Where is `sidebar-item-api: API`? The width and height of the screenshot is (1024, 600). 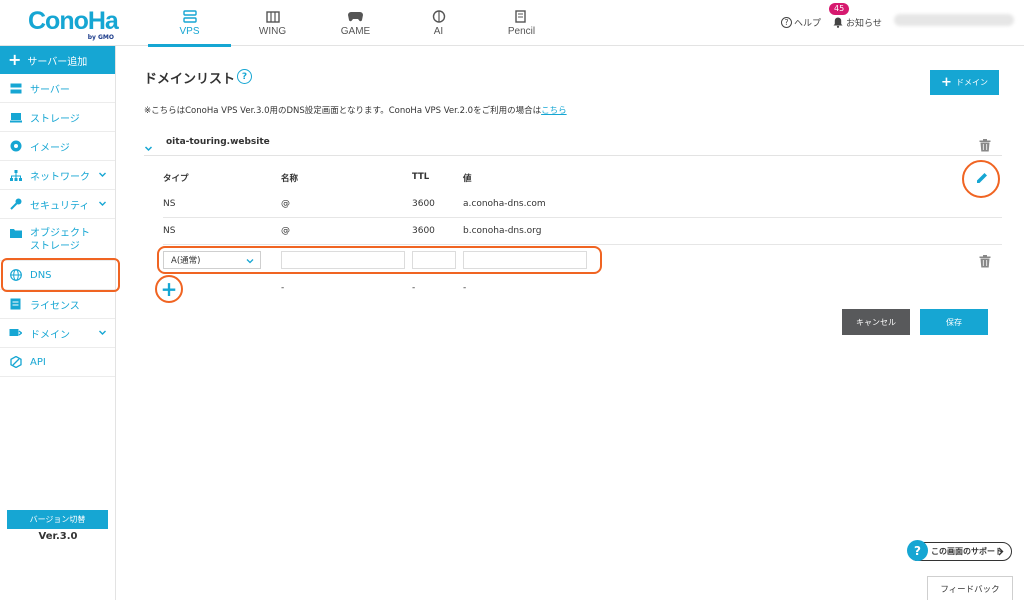
sidebar-item-api: API is located at coordinates (57, 362).